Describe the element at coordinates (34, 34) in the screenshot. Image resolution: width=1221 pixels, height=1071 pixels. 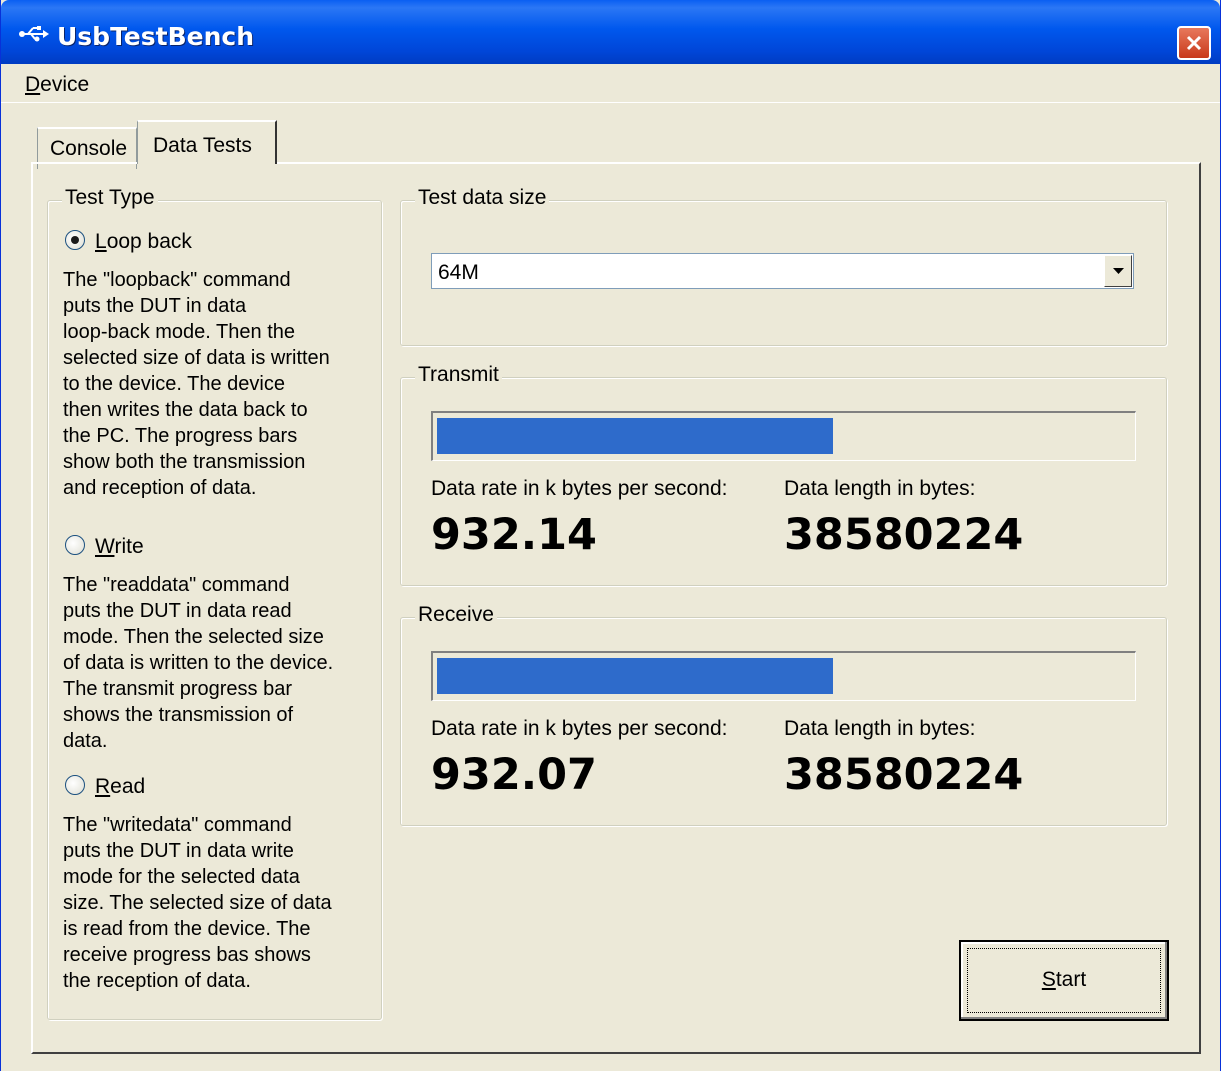
I see `usb-icon` at that location.